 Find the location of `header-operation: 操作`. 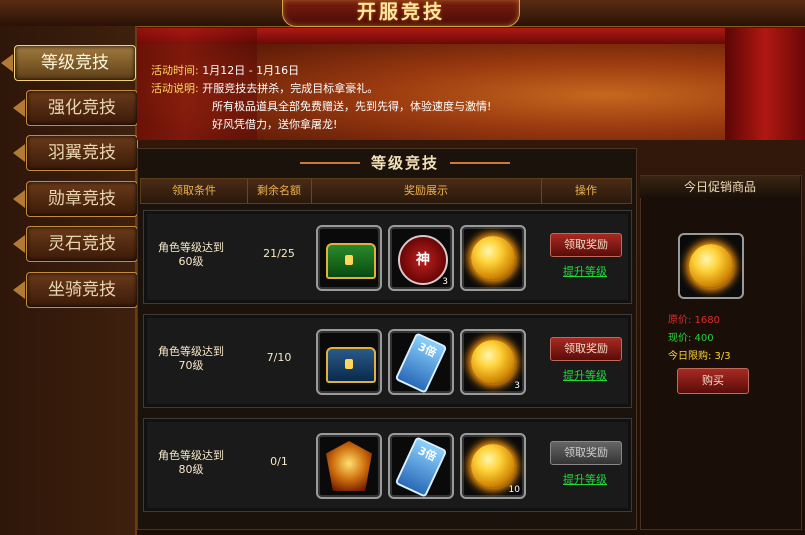

header-operation: 操作 is located at coordinates (586, 190).